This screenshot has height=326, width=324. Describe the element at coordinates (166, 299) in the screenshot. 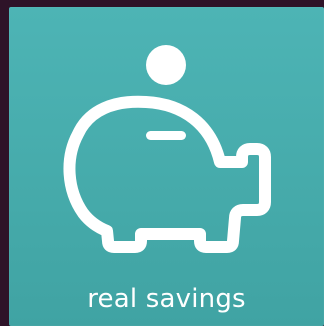

I see `tile-label: real savings` at that location.